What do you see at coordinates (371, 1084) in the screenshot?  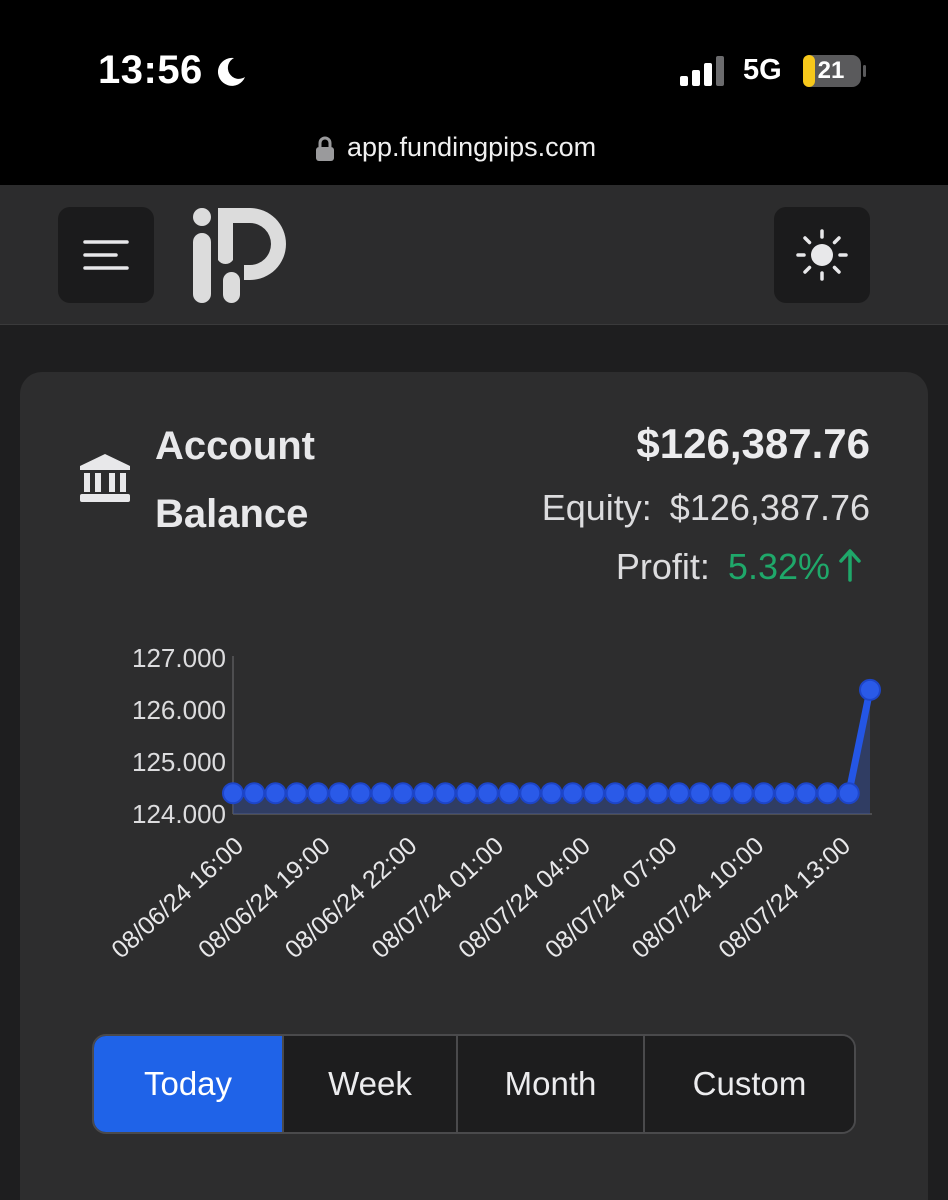 I see `range-week-button: Week` at bounding box center [371, 1084].